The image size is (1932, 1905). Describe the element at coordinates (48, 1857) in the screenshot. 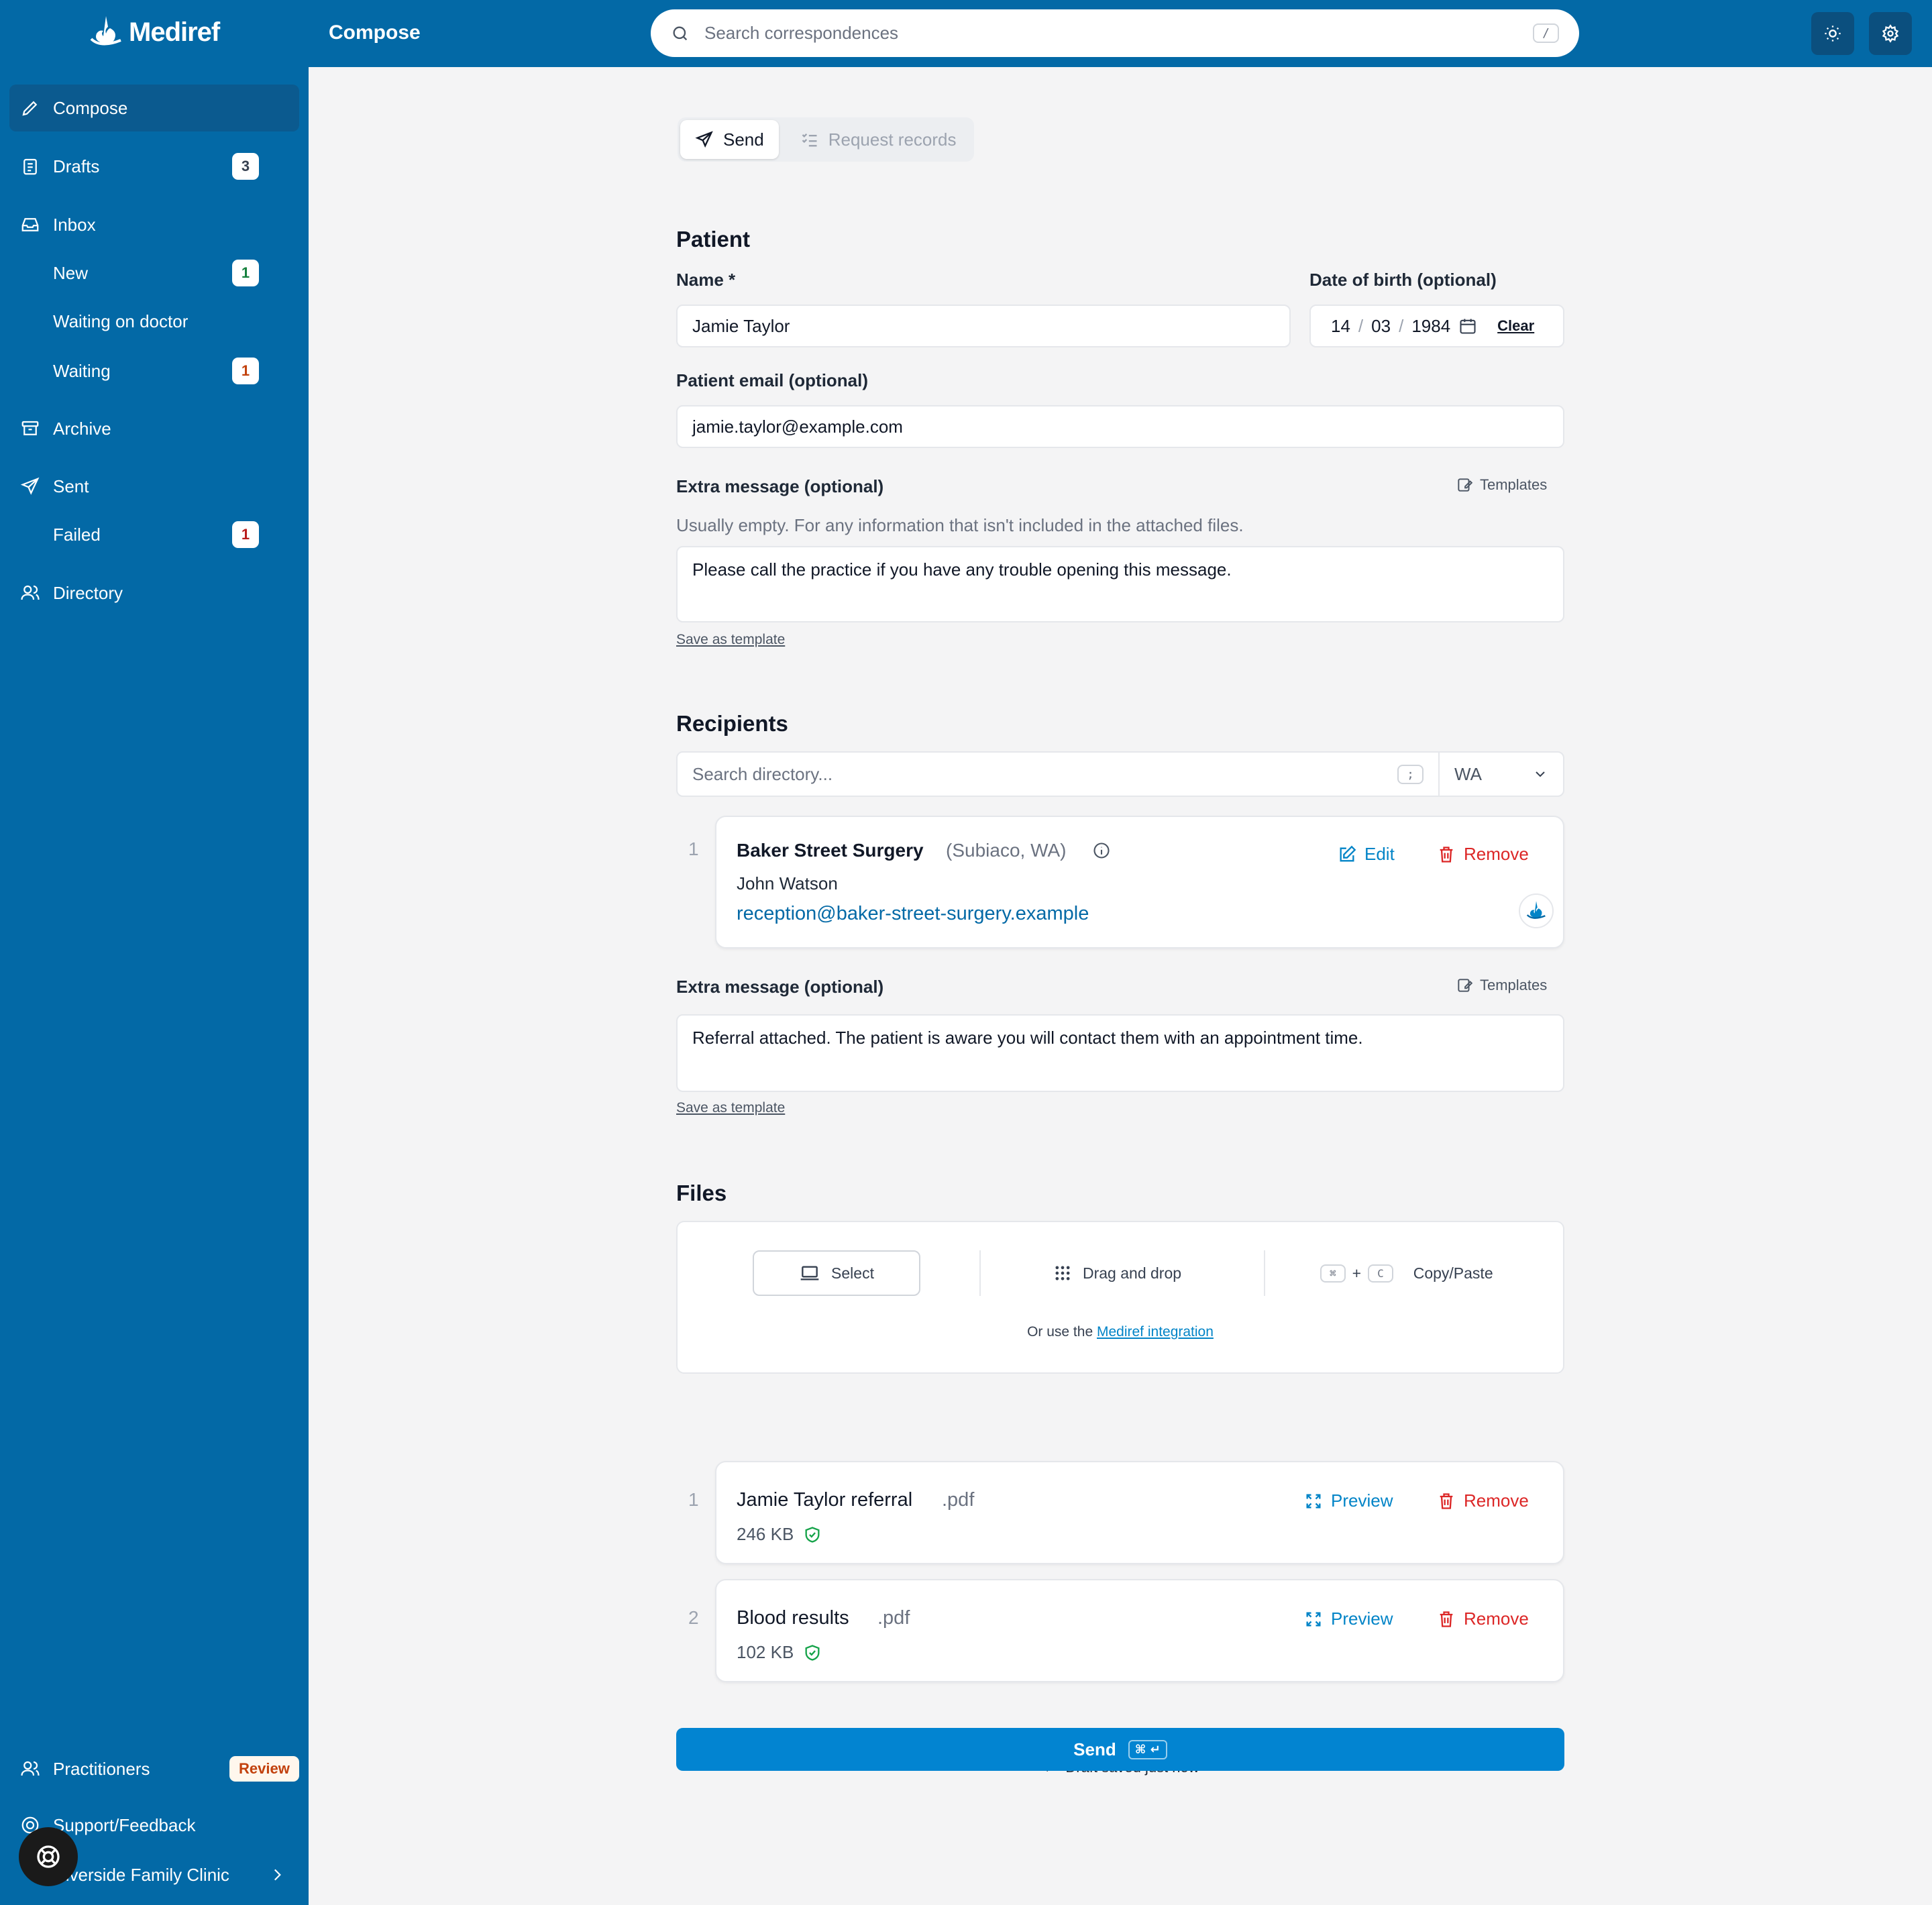

I see `help-button` at that location.